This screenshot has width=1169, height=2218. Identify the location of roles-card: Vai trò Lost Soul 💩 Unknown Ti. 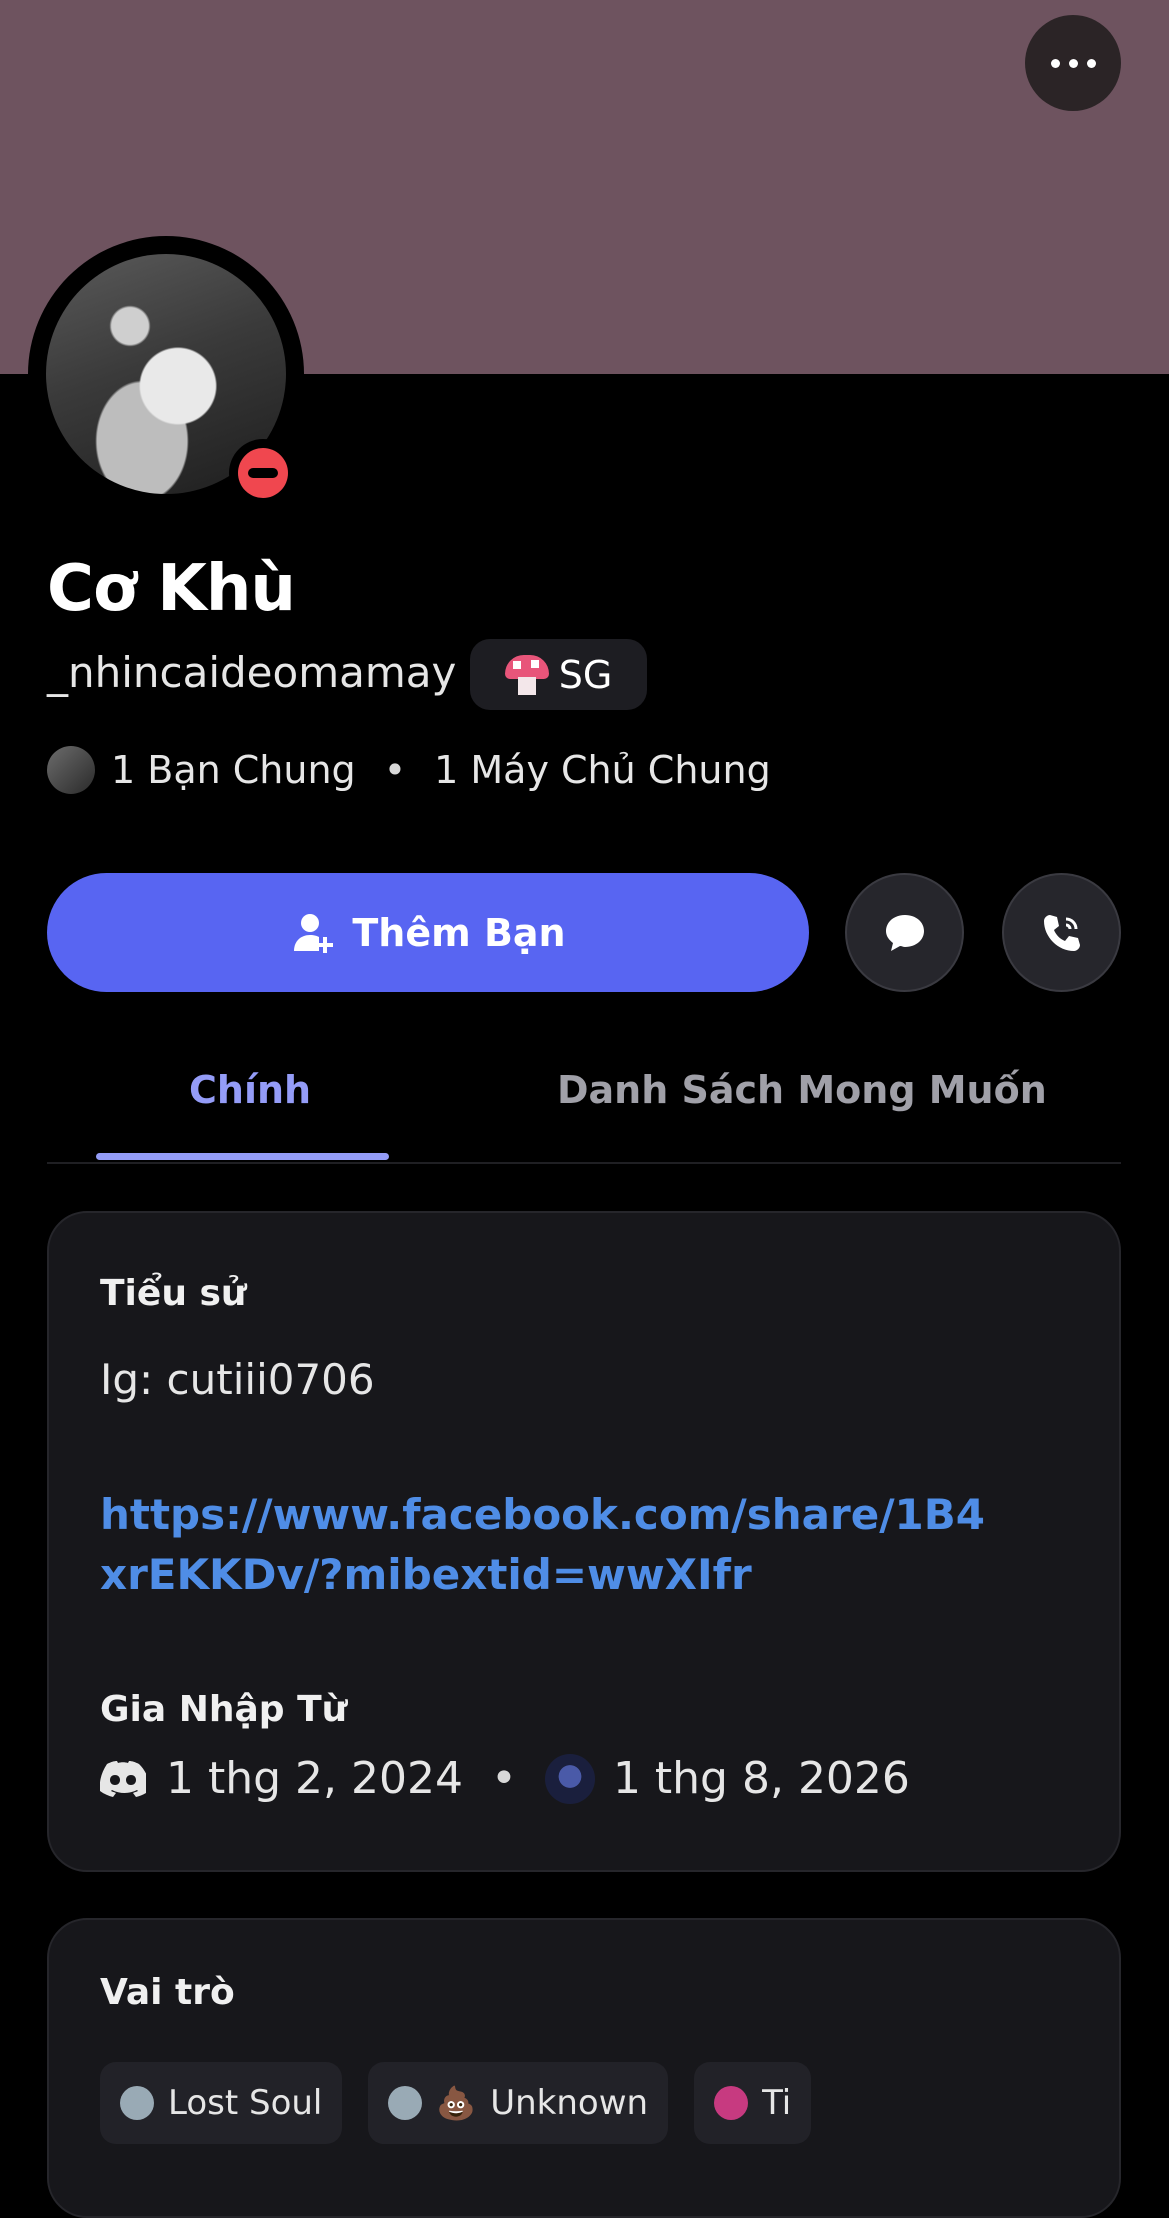
(584, 2068).